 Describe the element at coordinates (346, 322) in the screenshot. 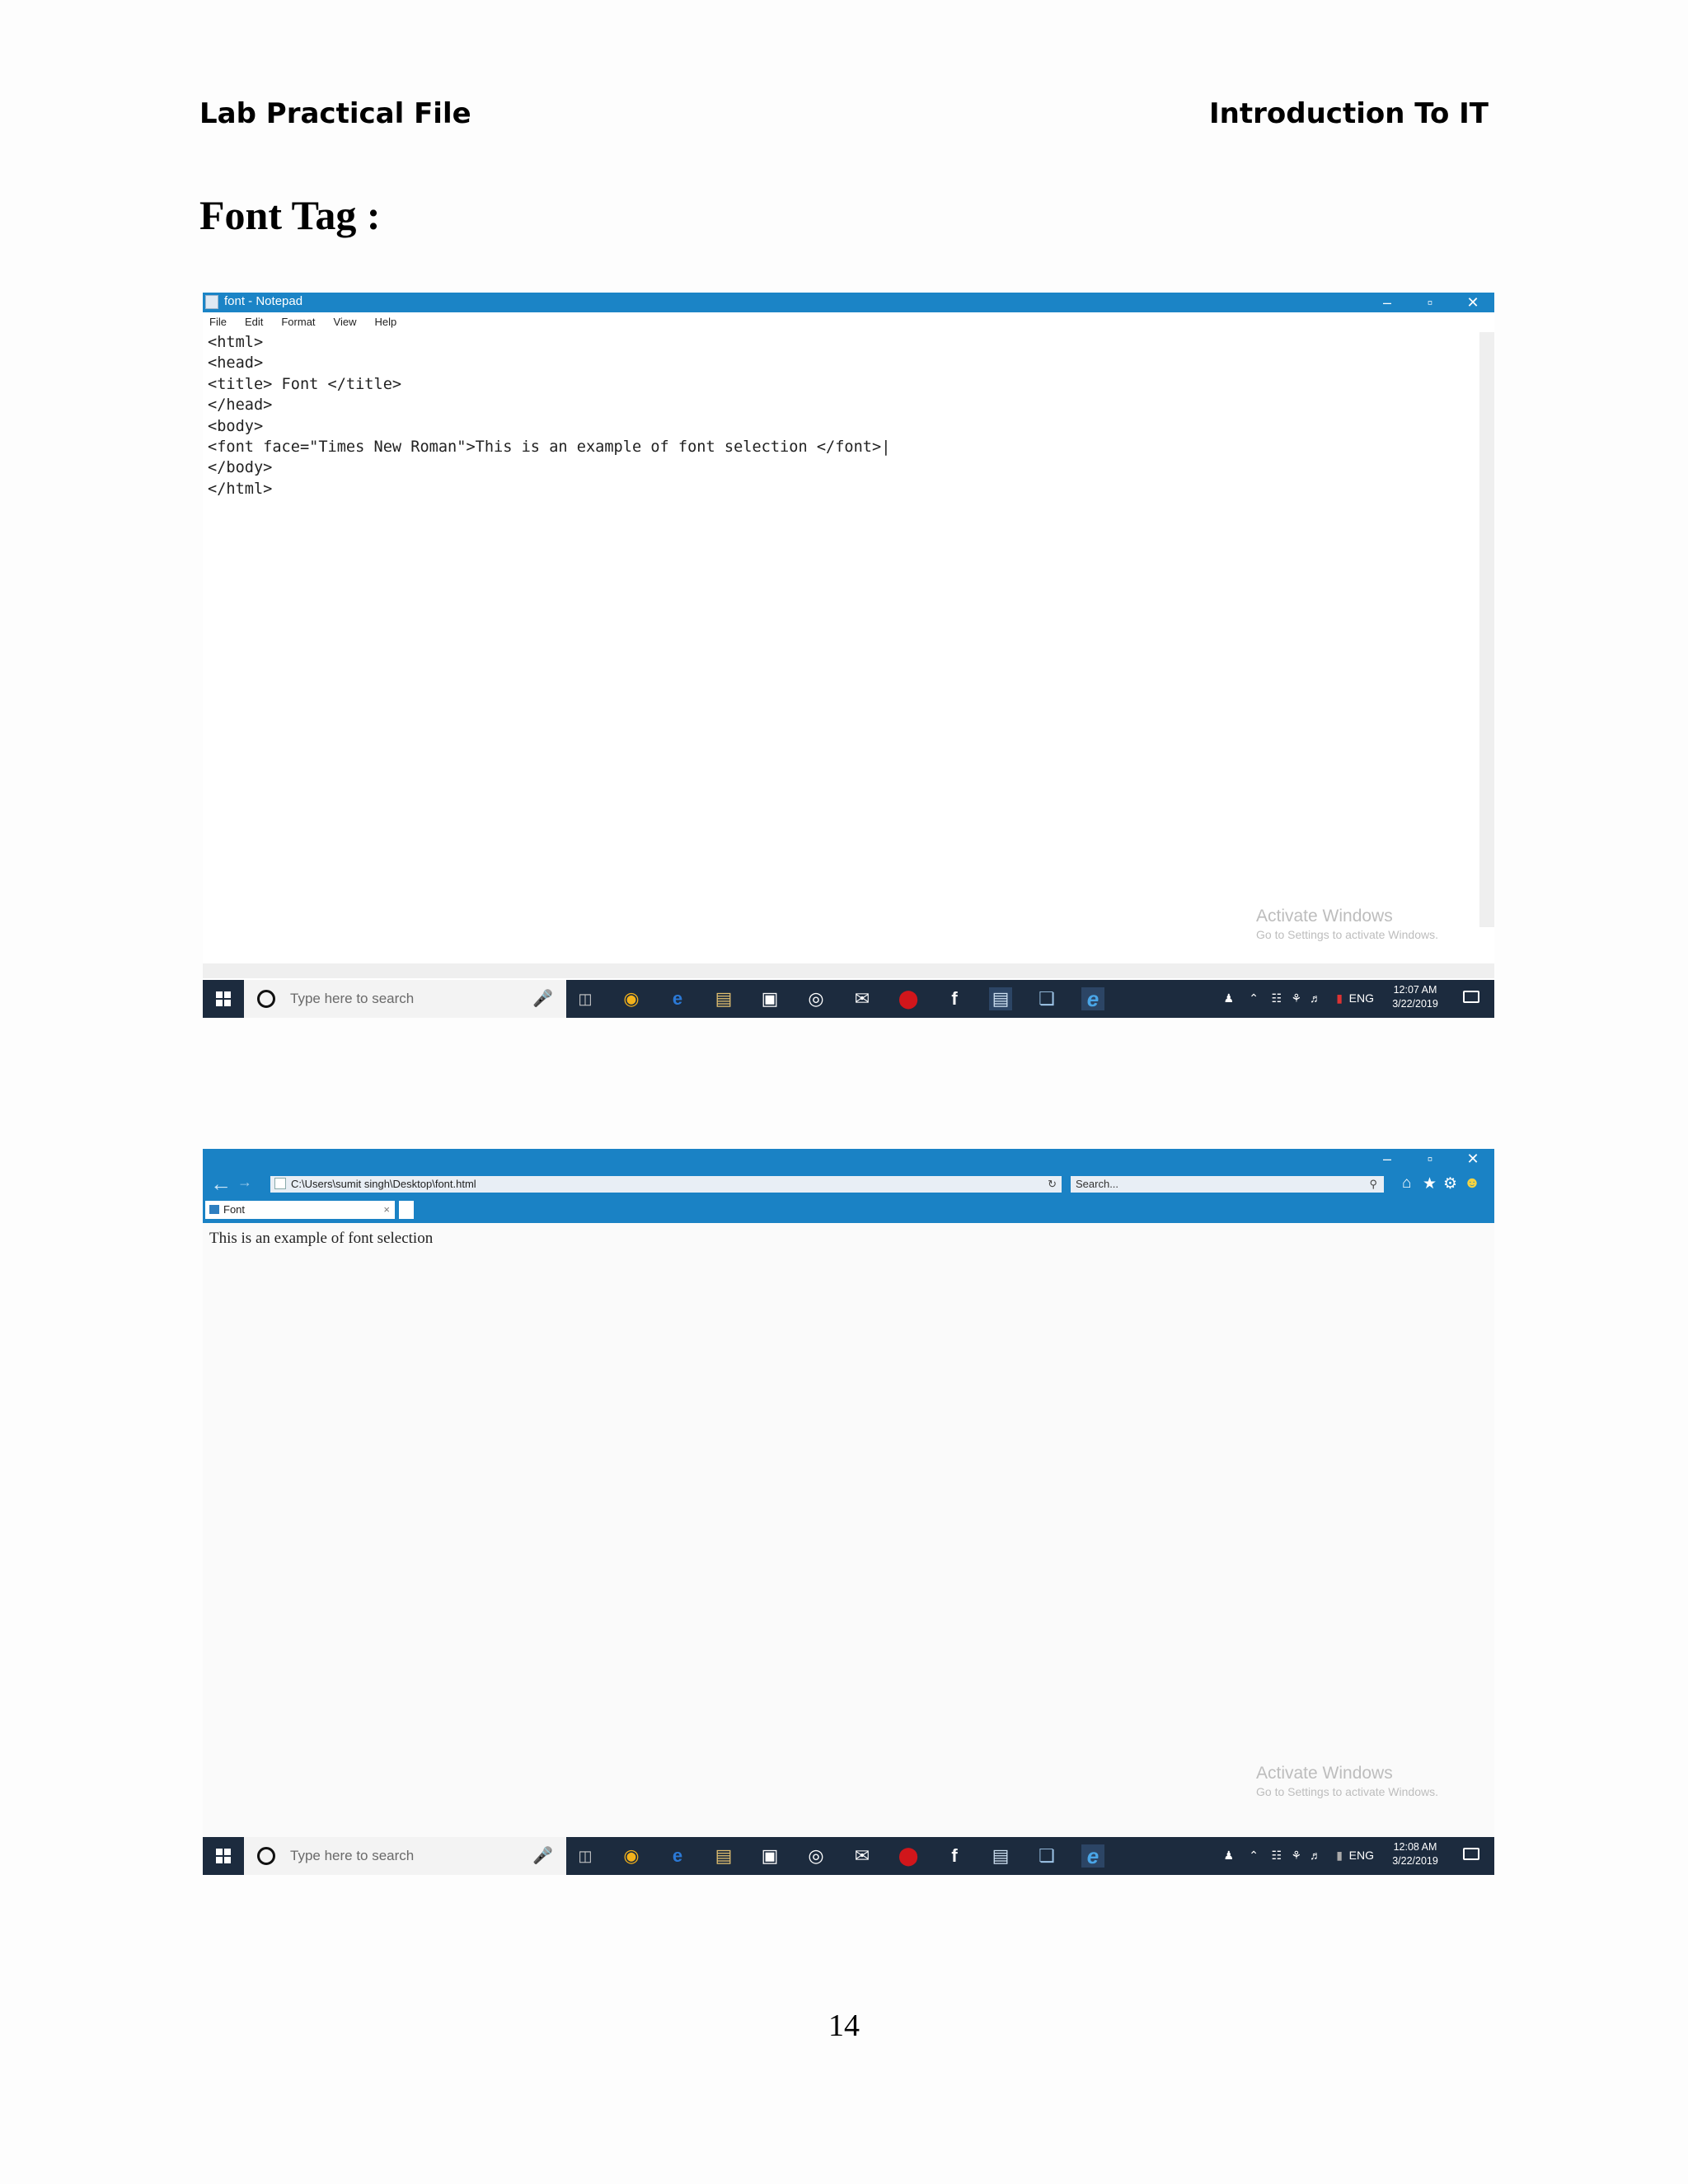

I see `menu-view: View` at that location.